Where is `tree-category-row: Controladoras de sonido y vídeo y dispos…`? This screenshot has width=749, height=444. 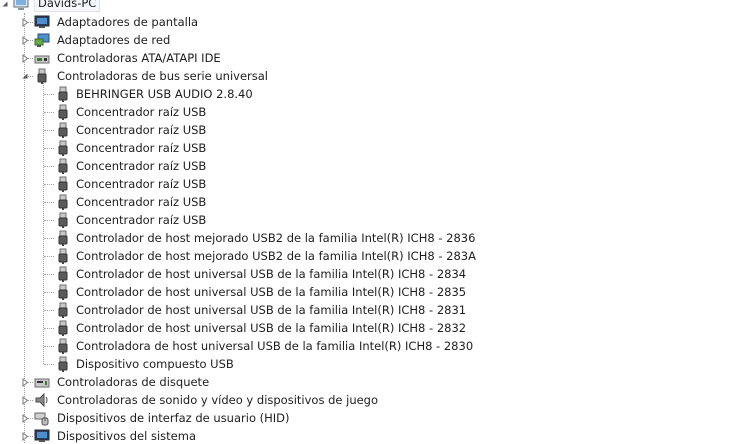 tree-category-row: Controladoras de sonido y vídeo y dispos… is located at coordinates (374, 400).